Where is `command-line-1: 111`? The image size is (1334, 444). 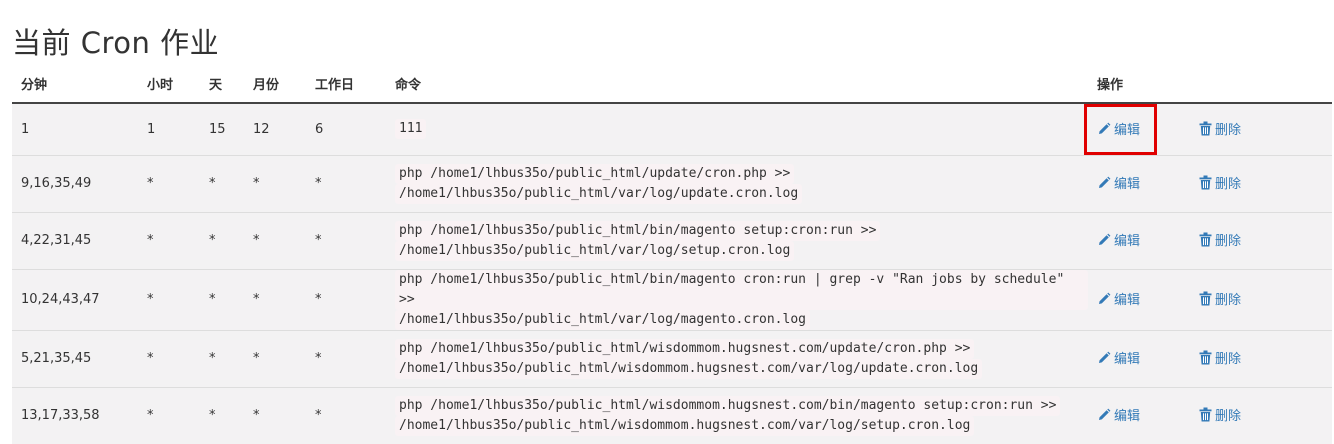
command-line-1: 111 is located at coordinates (411, 129).